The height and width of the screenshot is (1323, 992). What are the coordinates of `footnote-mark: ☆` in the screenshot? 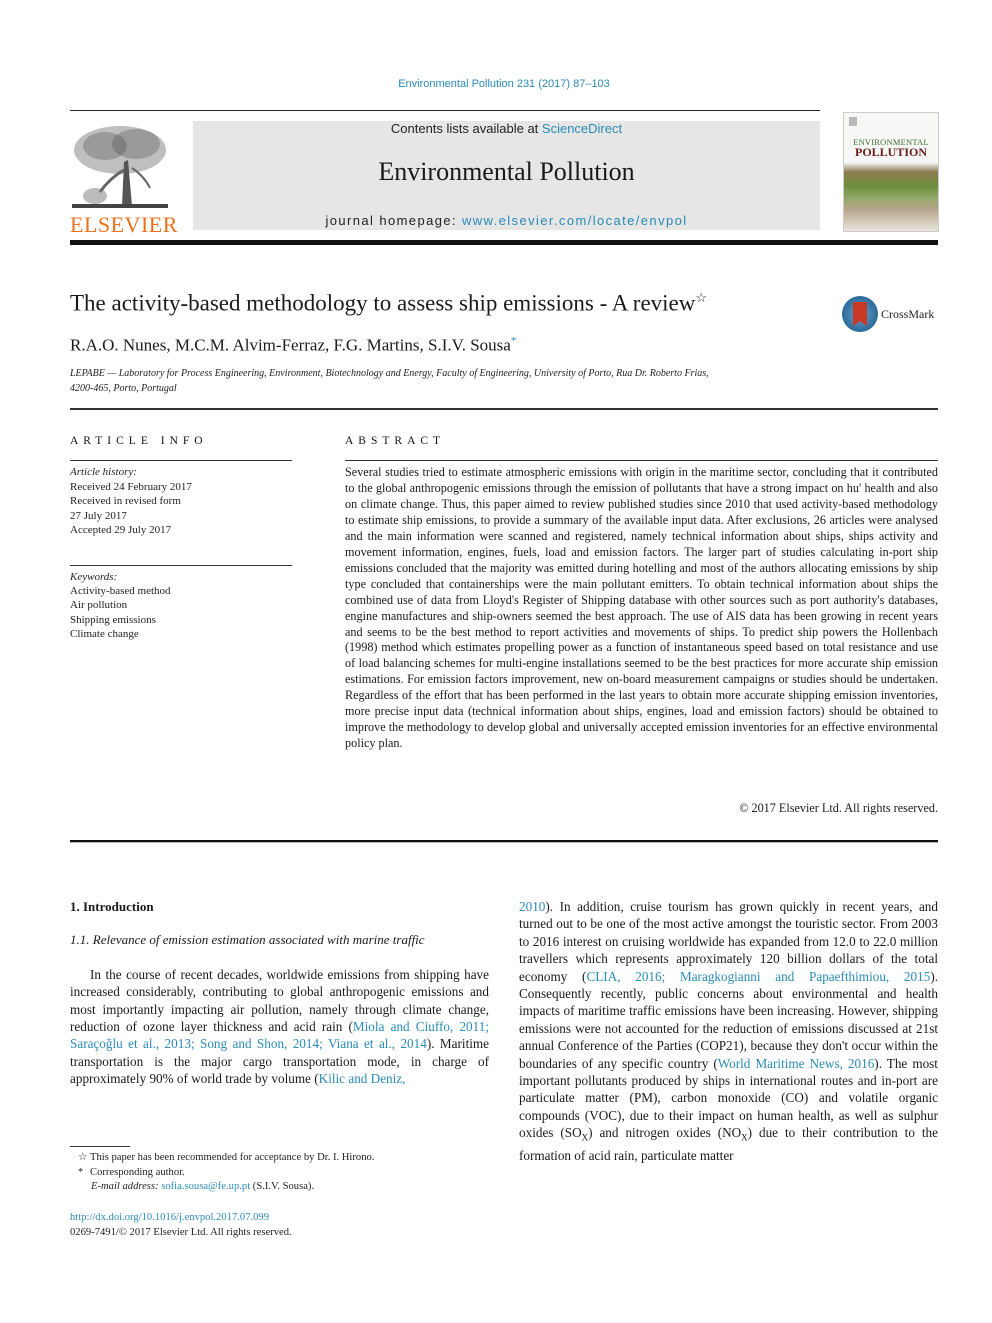 It's located at (83, 1157).